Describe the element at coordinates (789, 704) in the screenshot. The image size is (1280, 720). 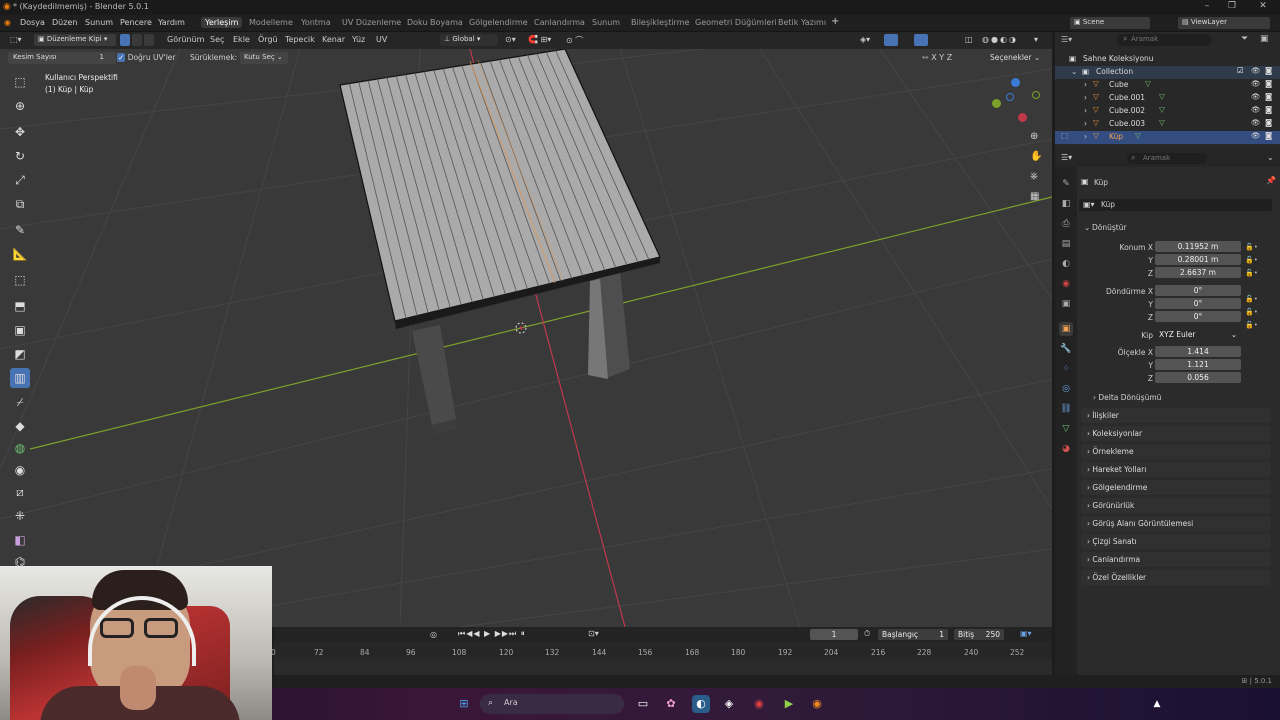
I see `app-icon: ▶` at that location.